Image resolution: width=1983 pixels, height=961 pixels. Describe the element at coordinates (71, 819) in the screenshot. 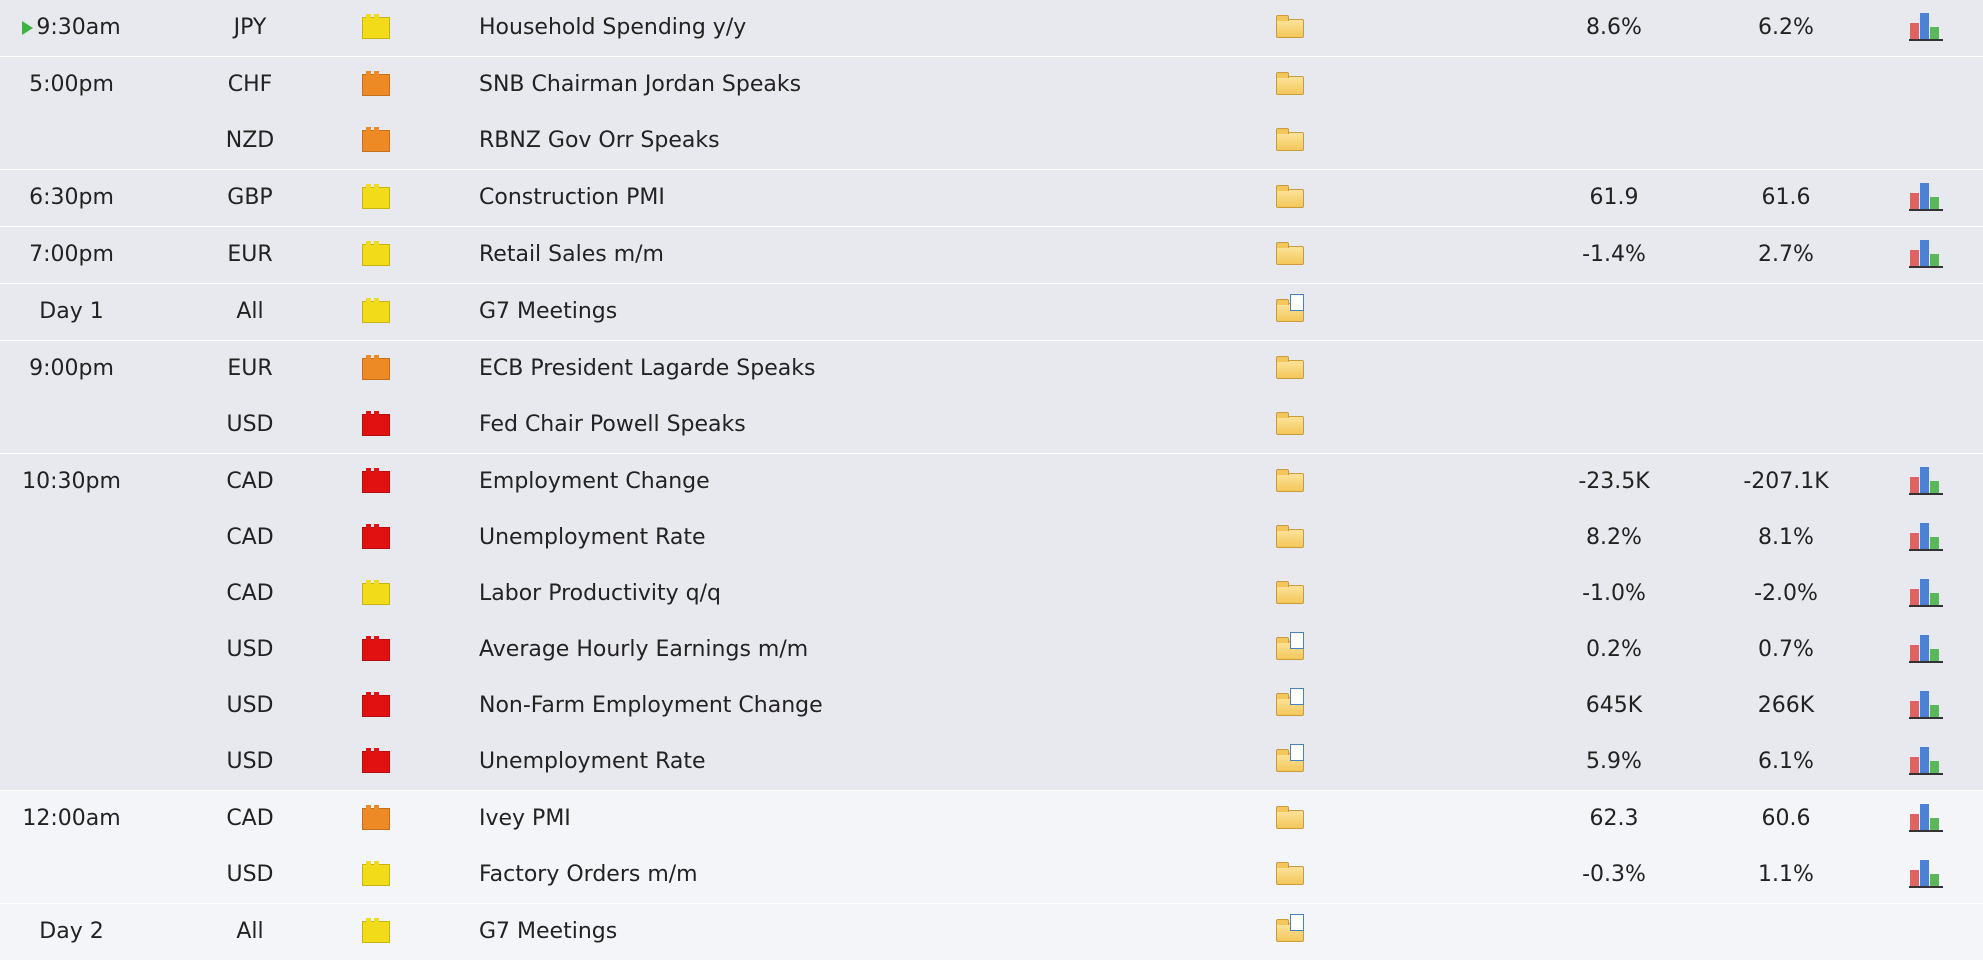

I see `event-time: 12:00am` at that location.